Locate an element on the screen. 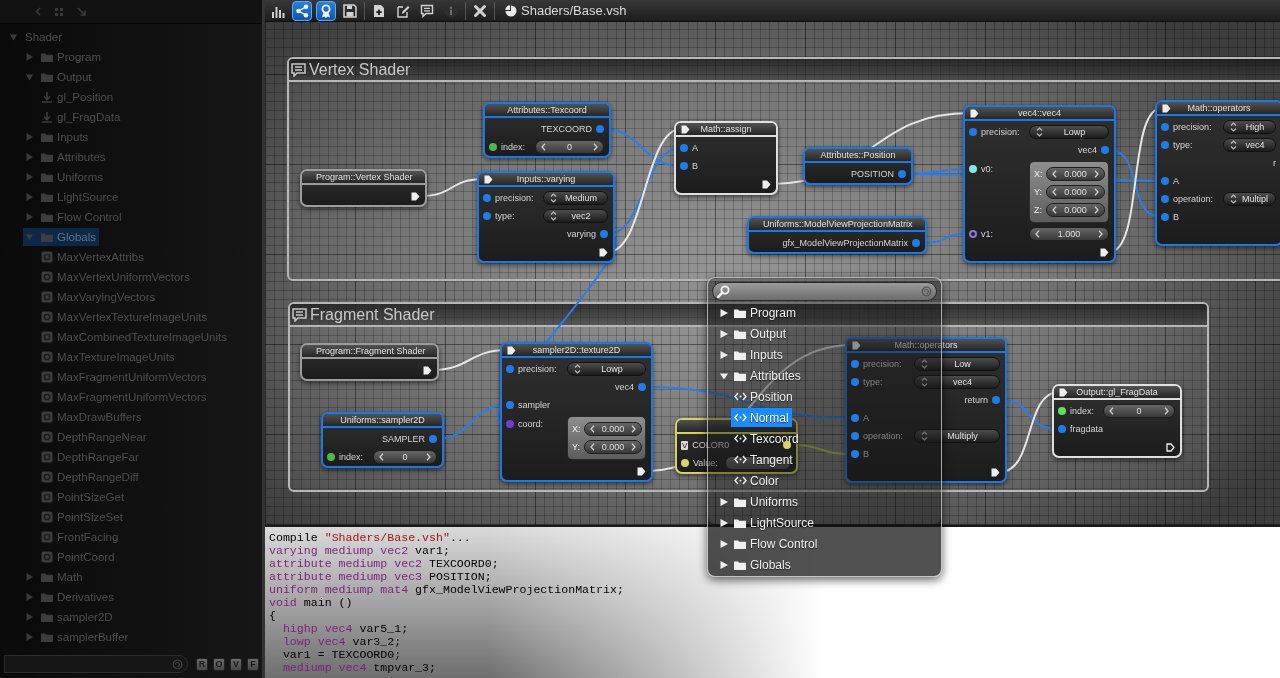 This screenshot has width=1280, height=678. clear-icon is located at coordinates (926, 291).